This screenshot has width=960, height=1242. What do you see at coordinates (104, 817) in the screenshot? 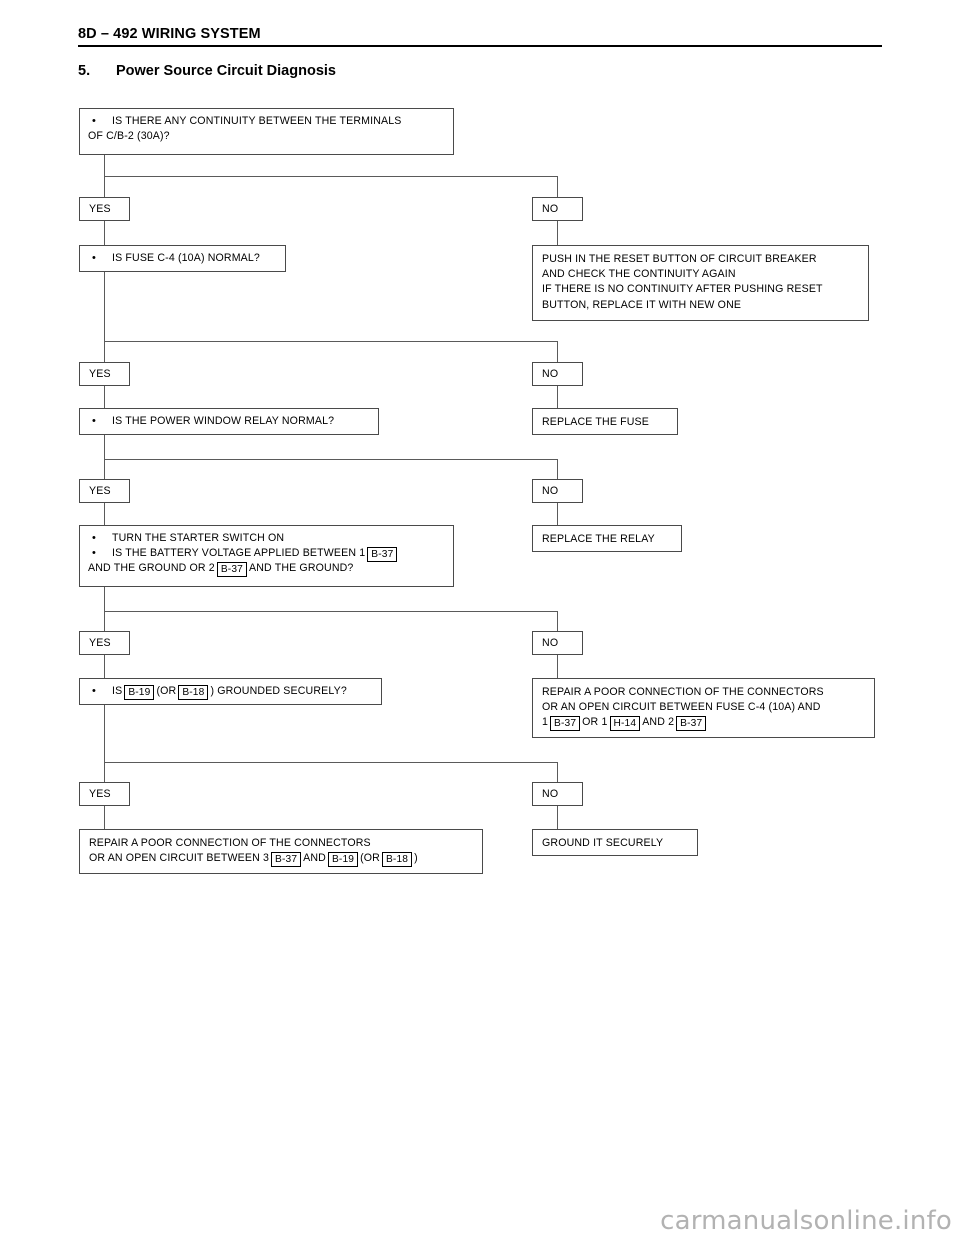
I see `connector-yes5-down` at bounding box center [104, 817].